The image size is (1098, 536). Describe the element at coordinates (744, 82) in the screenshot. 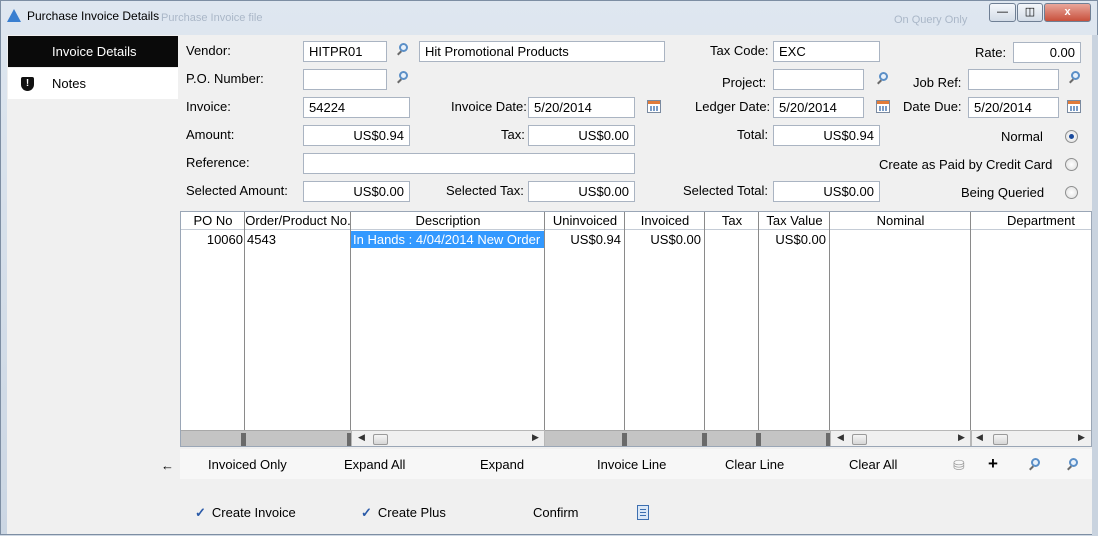

I see `project-label: Project:` at that location.